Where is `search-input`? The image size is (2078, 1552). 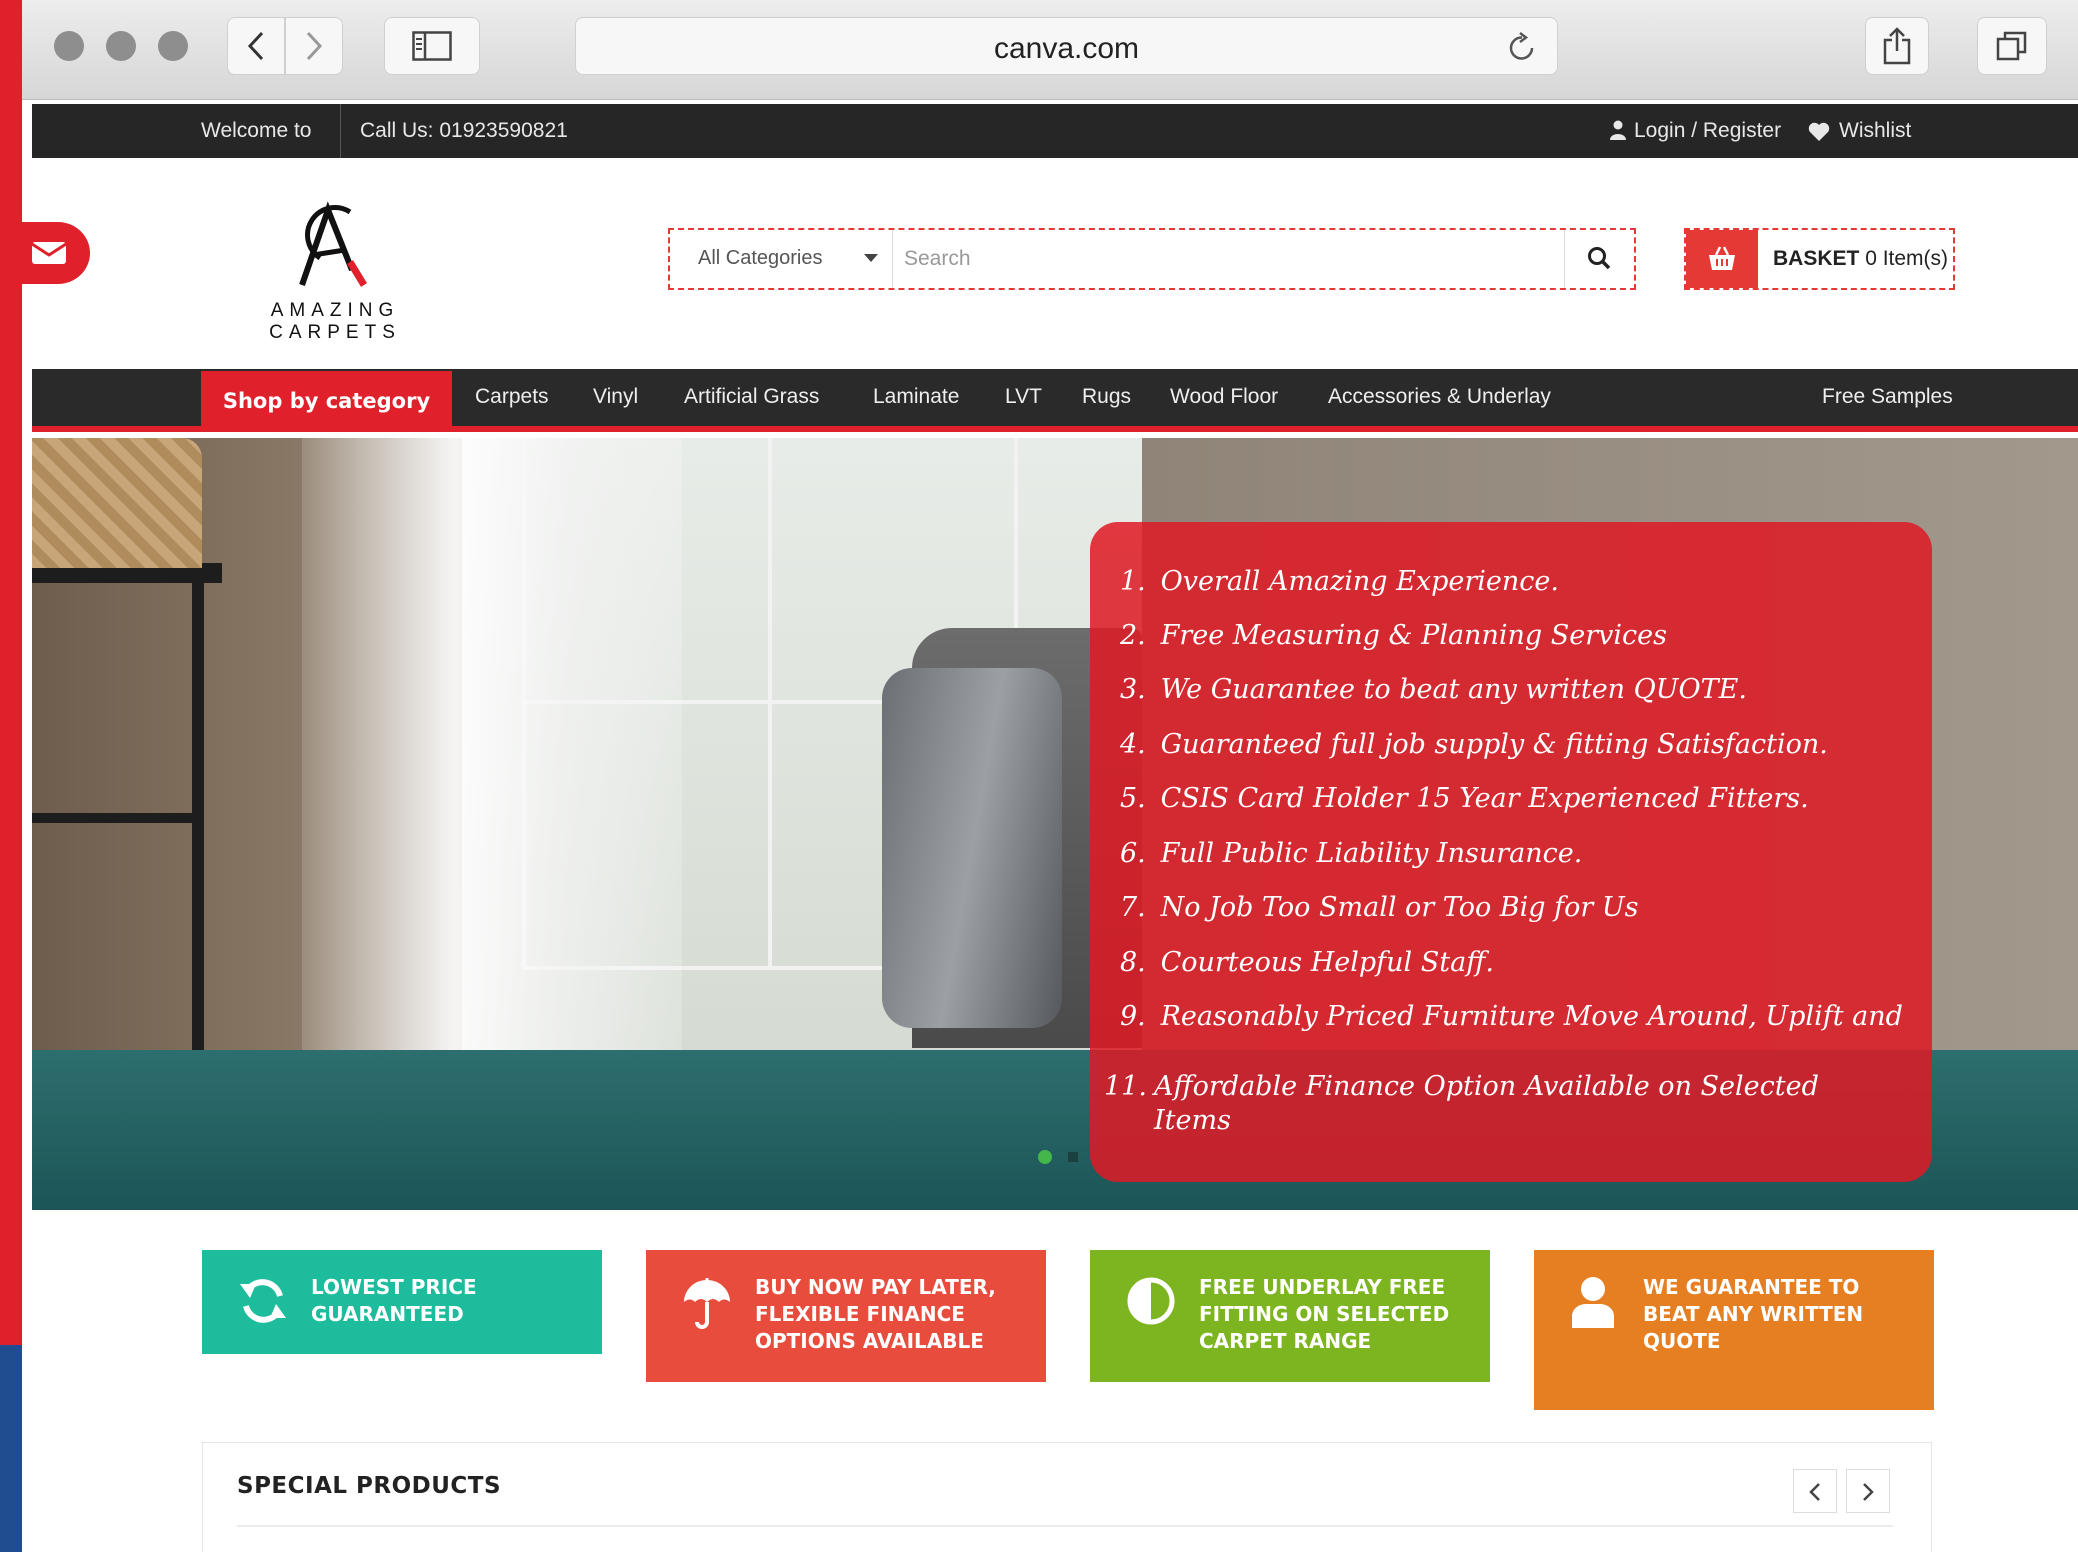 search-input is located at coordinates (1224, 259).